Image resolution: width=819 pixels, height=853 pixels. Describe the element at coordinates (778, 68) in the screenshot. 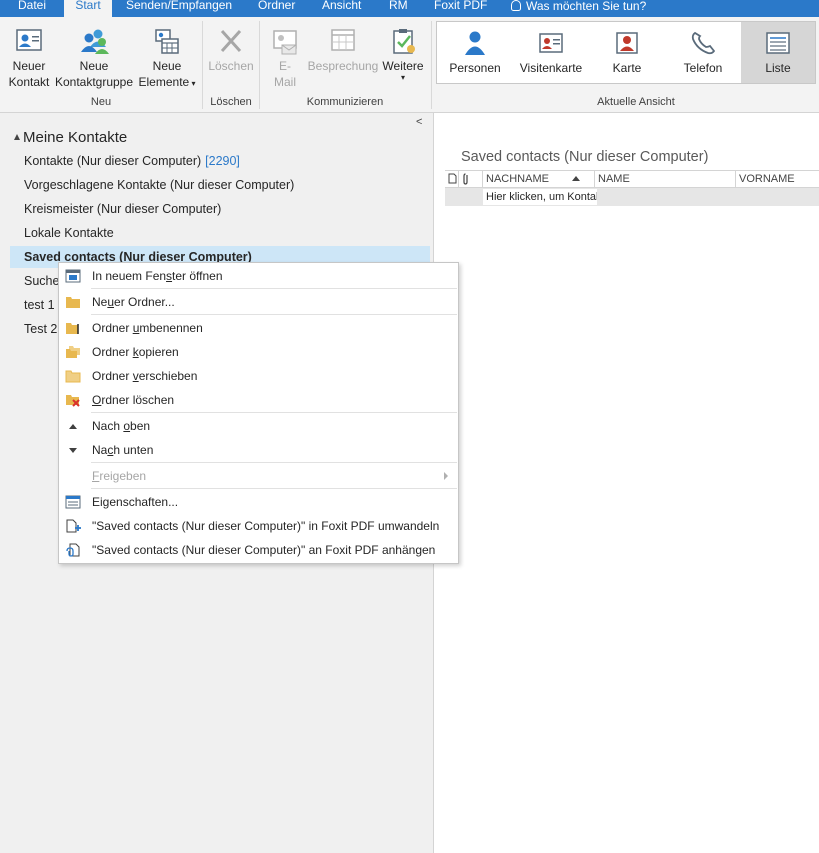

I see `view-liste-label: Liste` at that location.